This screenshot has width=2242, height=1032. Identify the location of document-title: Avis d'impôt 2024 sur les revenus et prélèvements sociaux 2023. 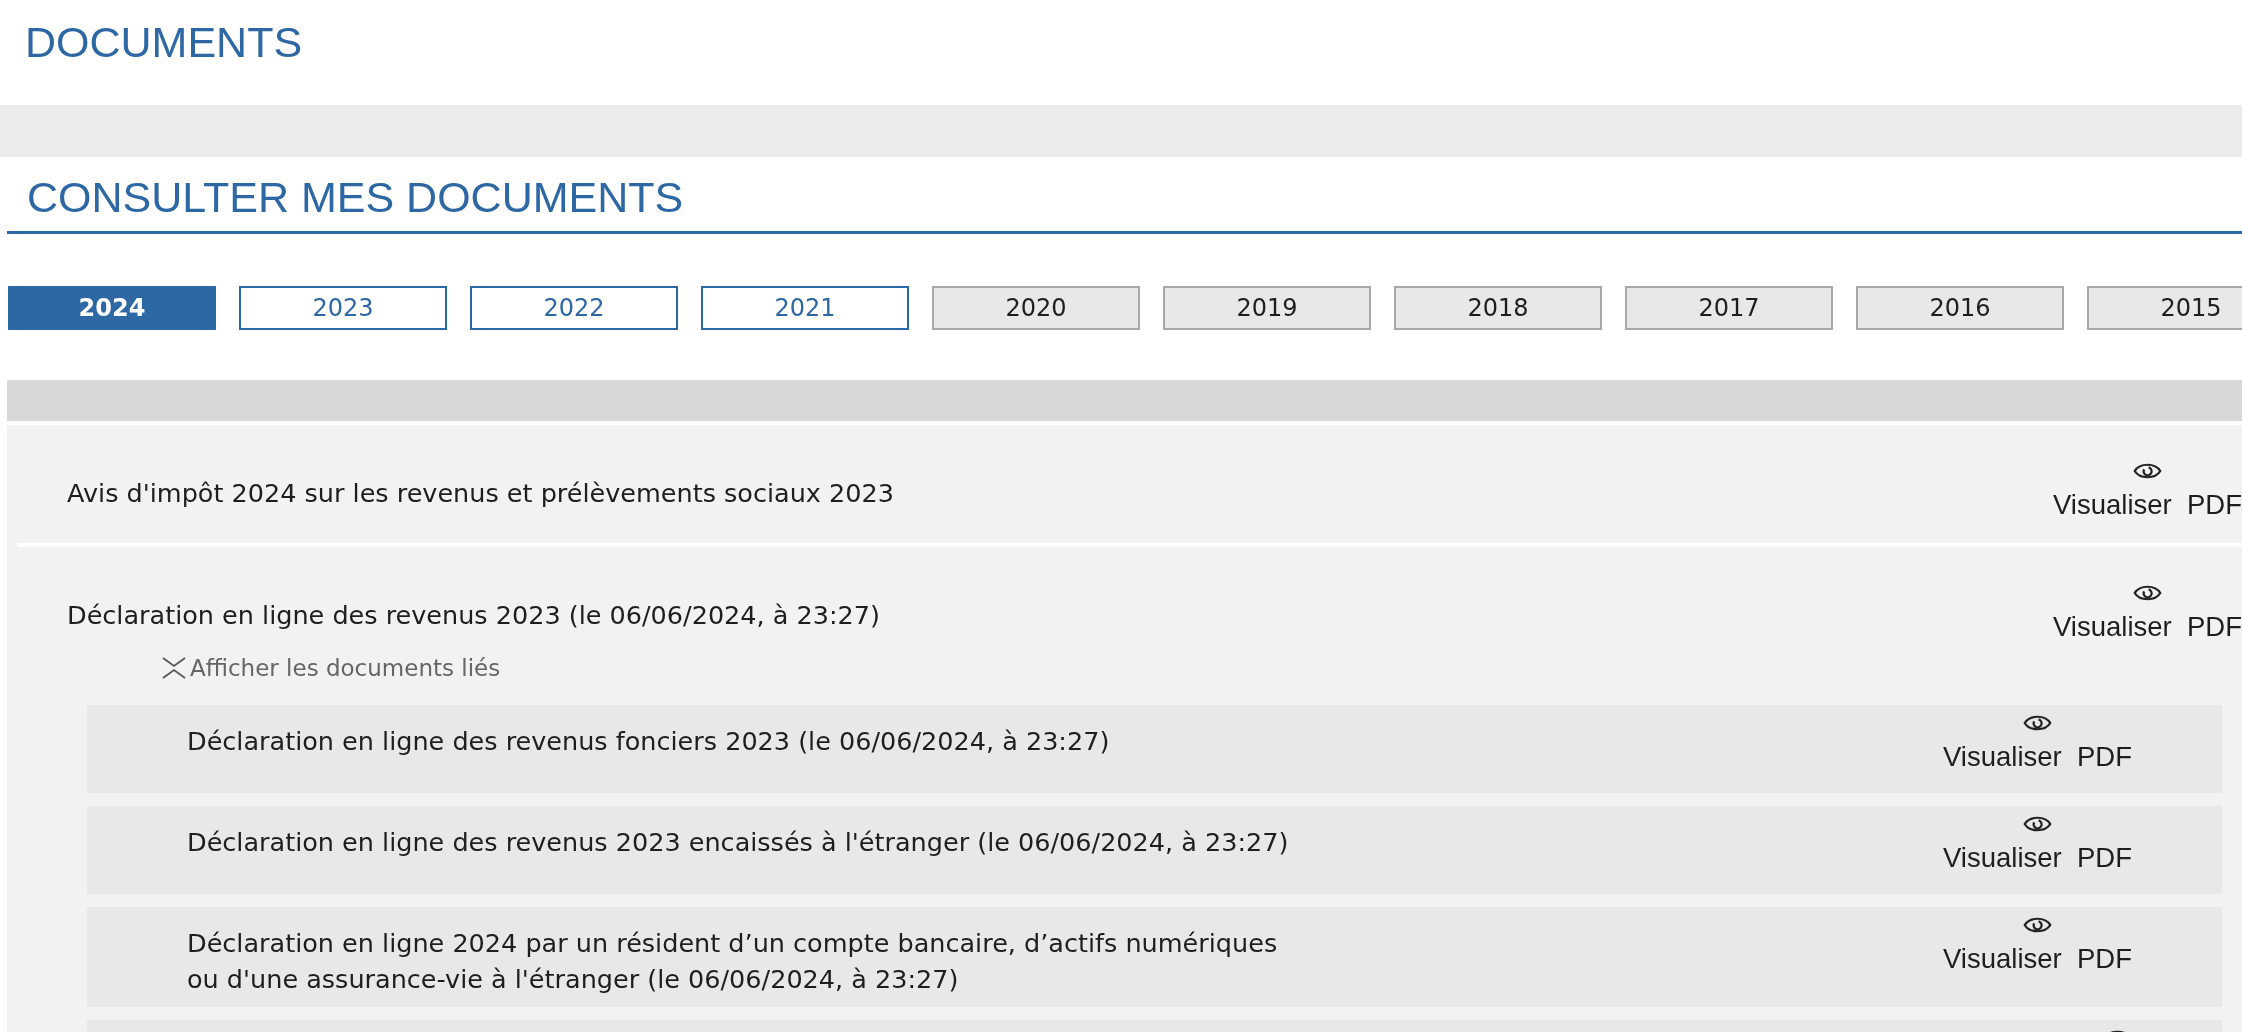
(480, 493).